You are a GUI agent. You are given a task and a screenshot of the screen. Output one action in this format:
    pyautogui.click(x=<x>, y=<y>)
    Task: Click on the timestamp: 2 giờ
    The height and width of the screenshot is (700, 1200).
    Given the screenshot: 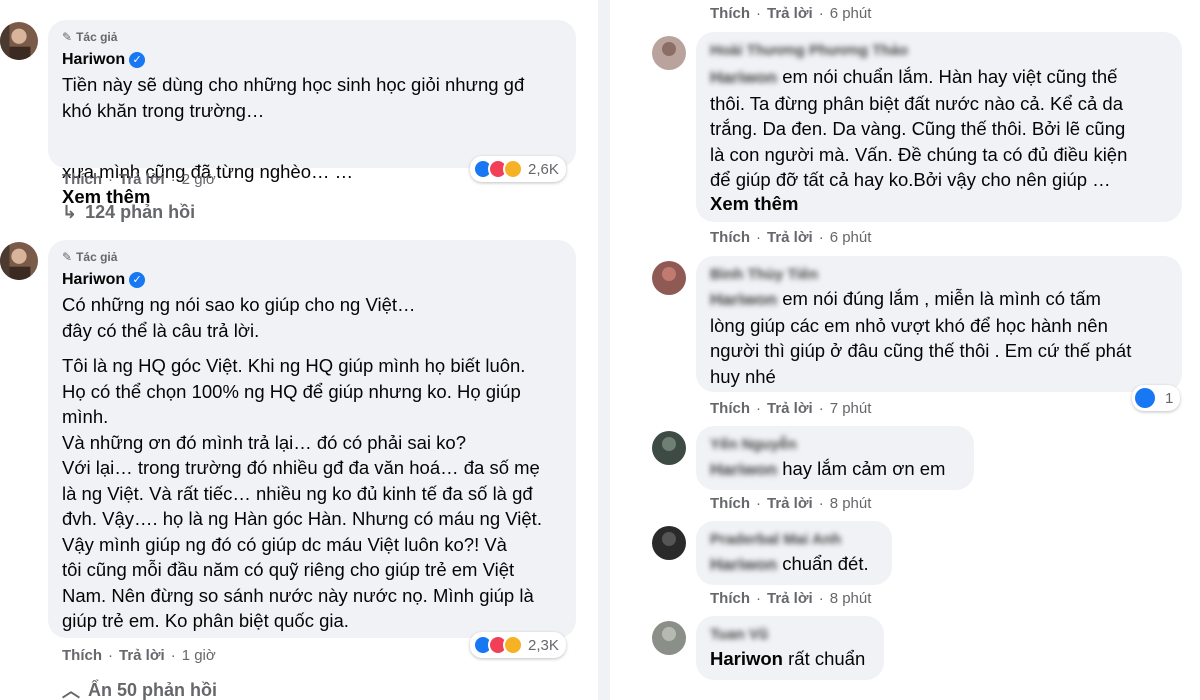 What is the action you would take?
    pyautogui.click(x=199, y=179)
    